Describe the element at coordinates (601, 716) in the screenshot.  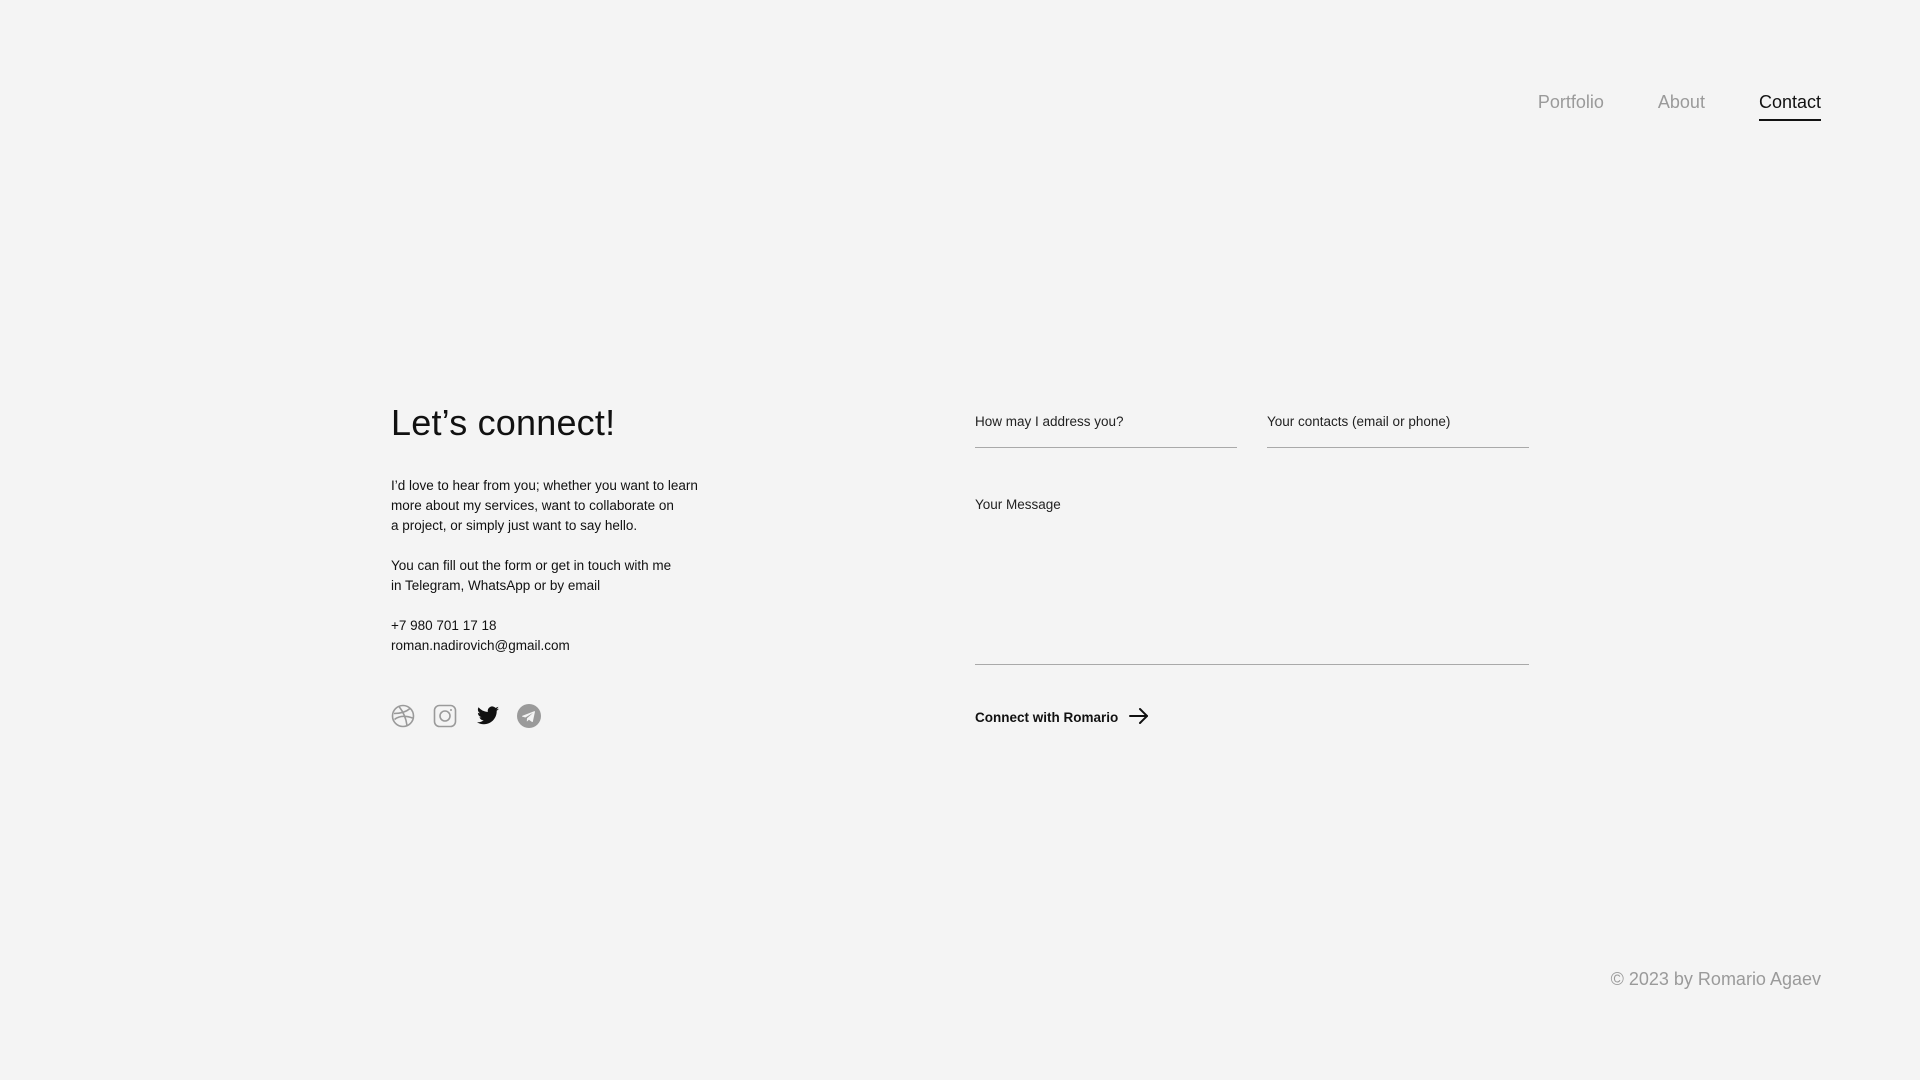
I see `social-links` at that location.